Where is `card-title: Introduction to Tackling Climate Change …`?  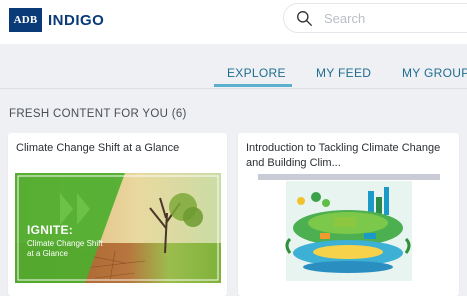
card-title: Introduction to Tackling Climate Change … is located at coordinates (348, 156).